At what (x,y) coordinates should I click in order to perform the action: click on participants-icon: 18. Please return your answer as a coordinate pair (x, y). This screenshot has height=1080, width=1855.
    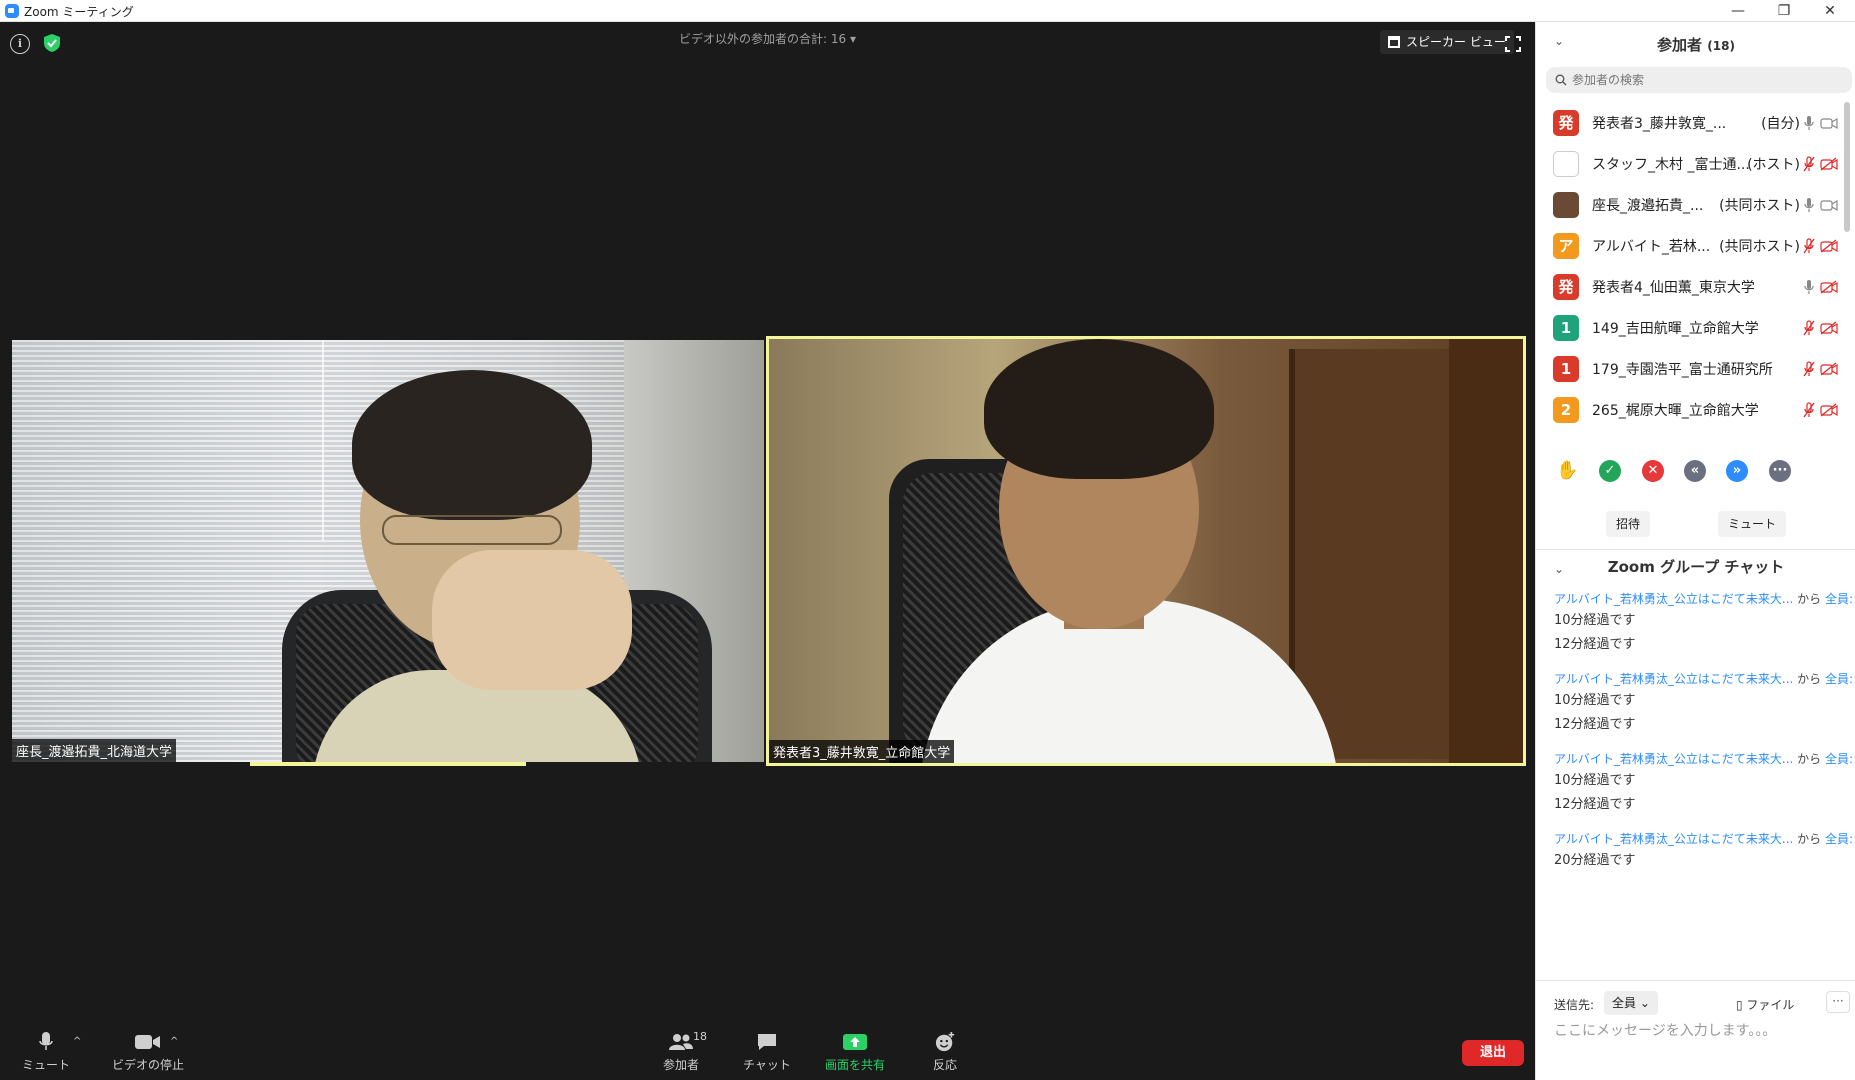
    Looking at the image, I should click on (684, 1041).